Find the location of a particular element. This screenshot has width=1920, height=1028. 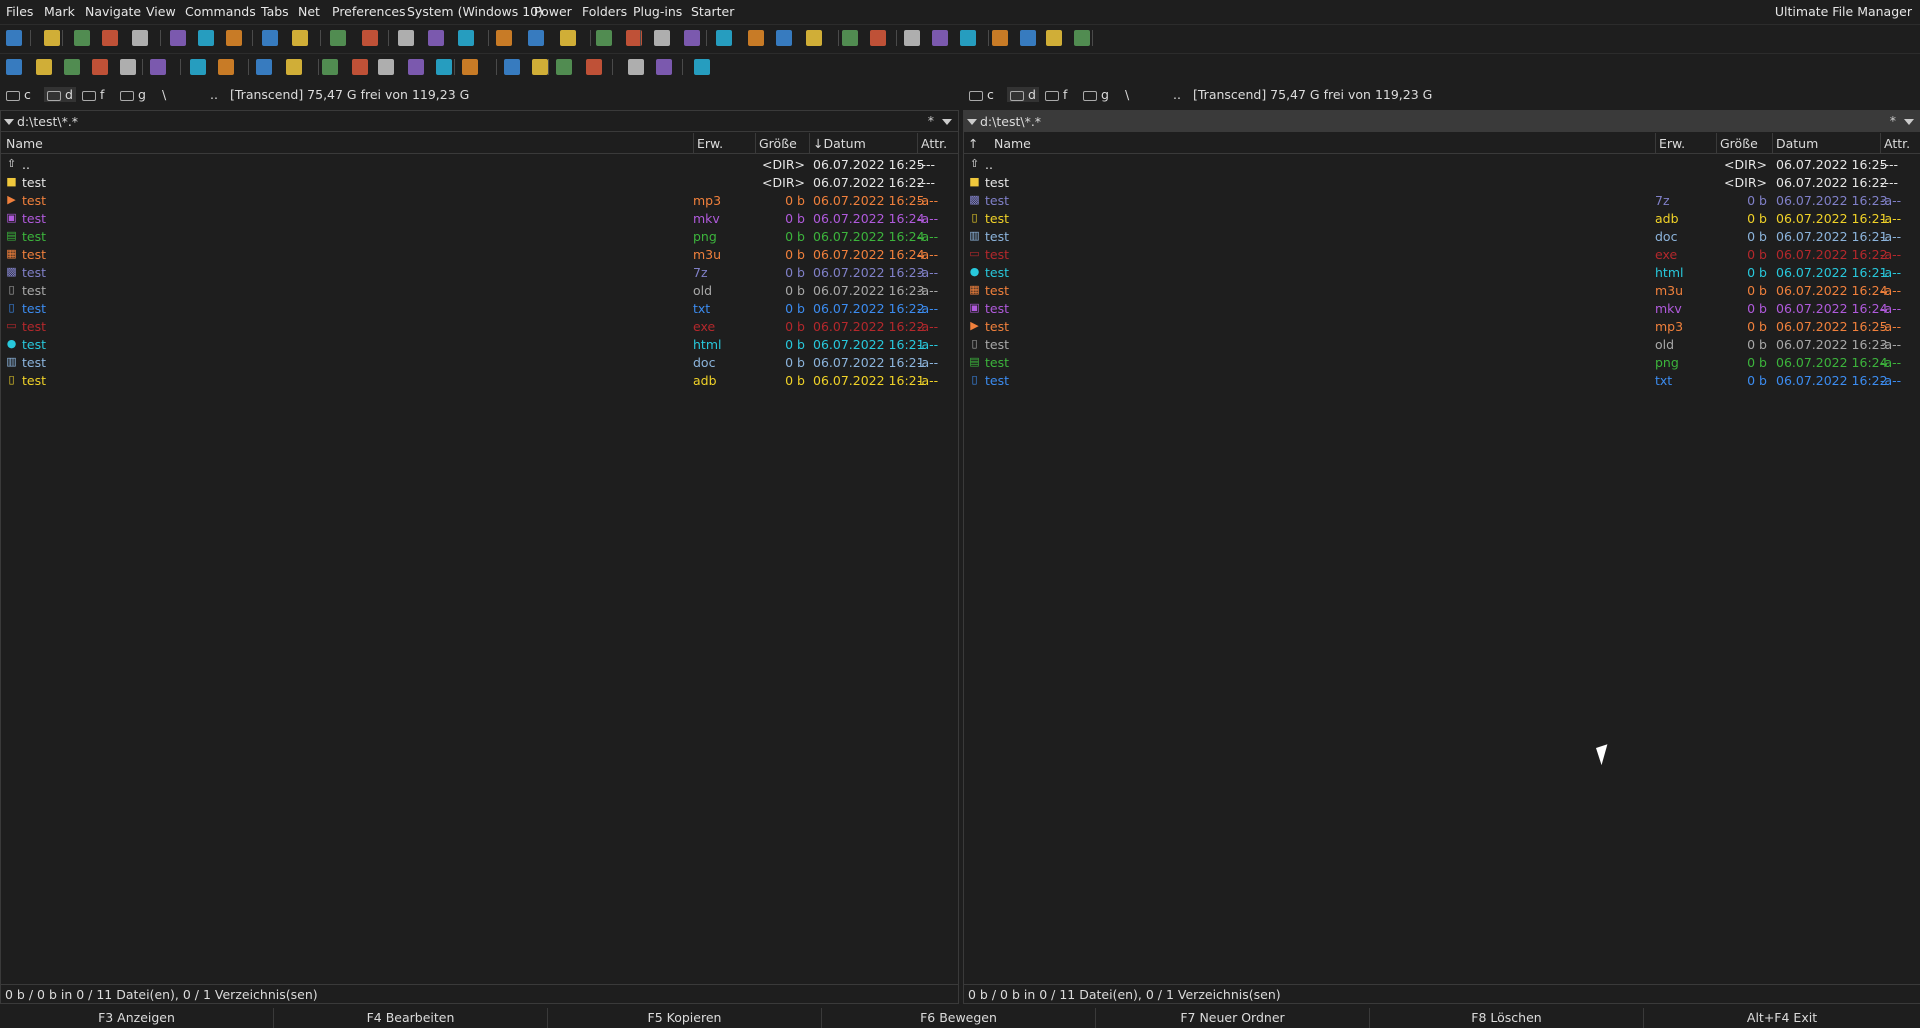

secondary-tool-22-icon is located at coordinates (664, 67).